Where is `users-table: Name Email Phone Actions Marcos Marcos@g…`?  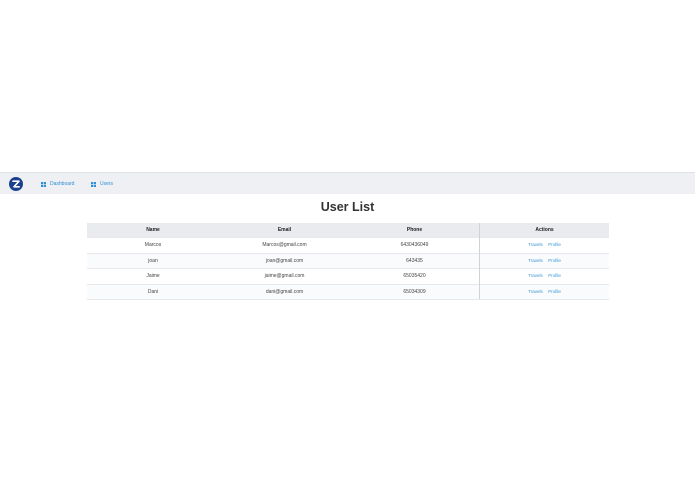 users-table: Name Email Phone Actions Marcos Marcos@g… is located at coordinates (348, 261).